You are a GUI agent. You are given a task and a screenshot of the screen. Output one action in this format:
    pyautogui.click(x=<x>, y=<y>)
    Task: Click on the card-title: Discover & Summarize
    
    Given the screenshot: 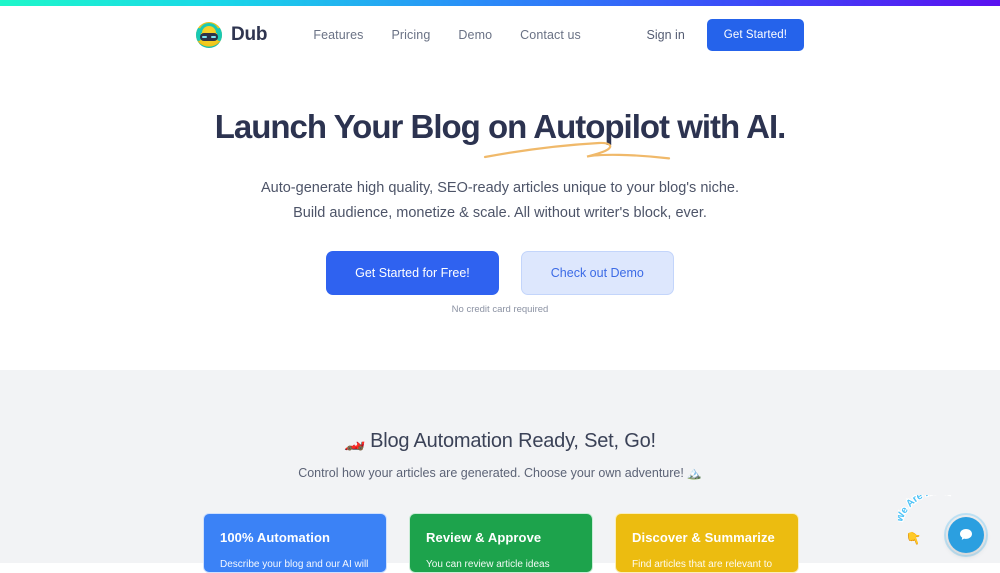 What is the action you would take?
    pyautogui.click(x=707, y=537)
    